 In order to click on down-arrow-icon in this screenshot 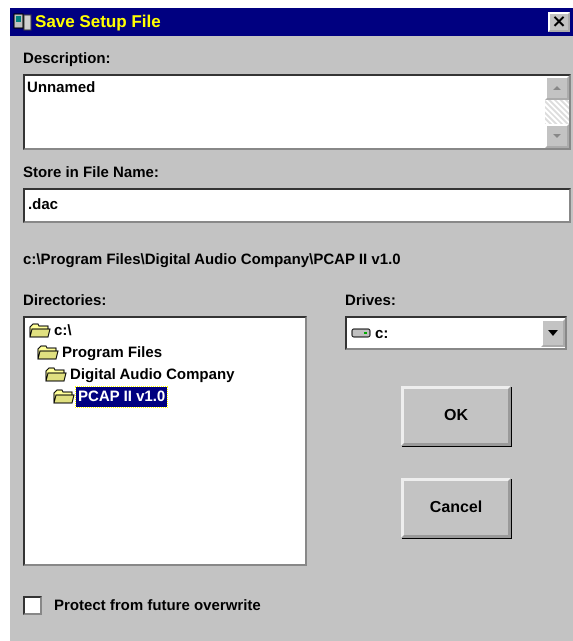, I will do `click(557, 136)`.